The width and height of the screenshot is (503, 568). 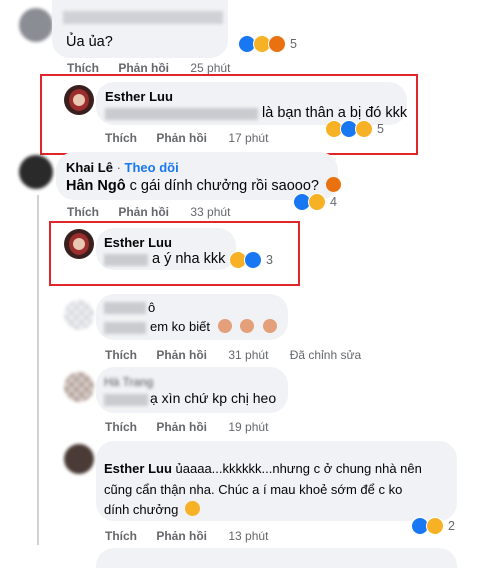 I want to click on comment-text: Ủa ủa?, so click(x=89, y=42).